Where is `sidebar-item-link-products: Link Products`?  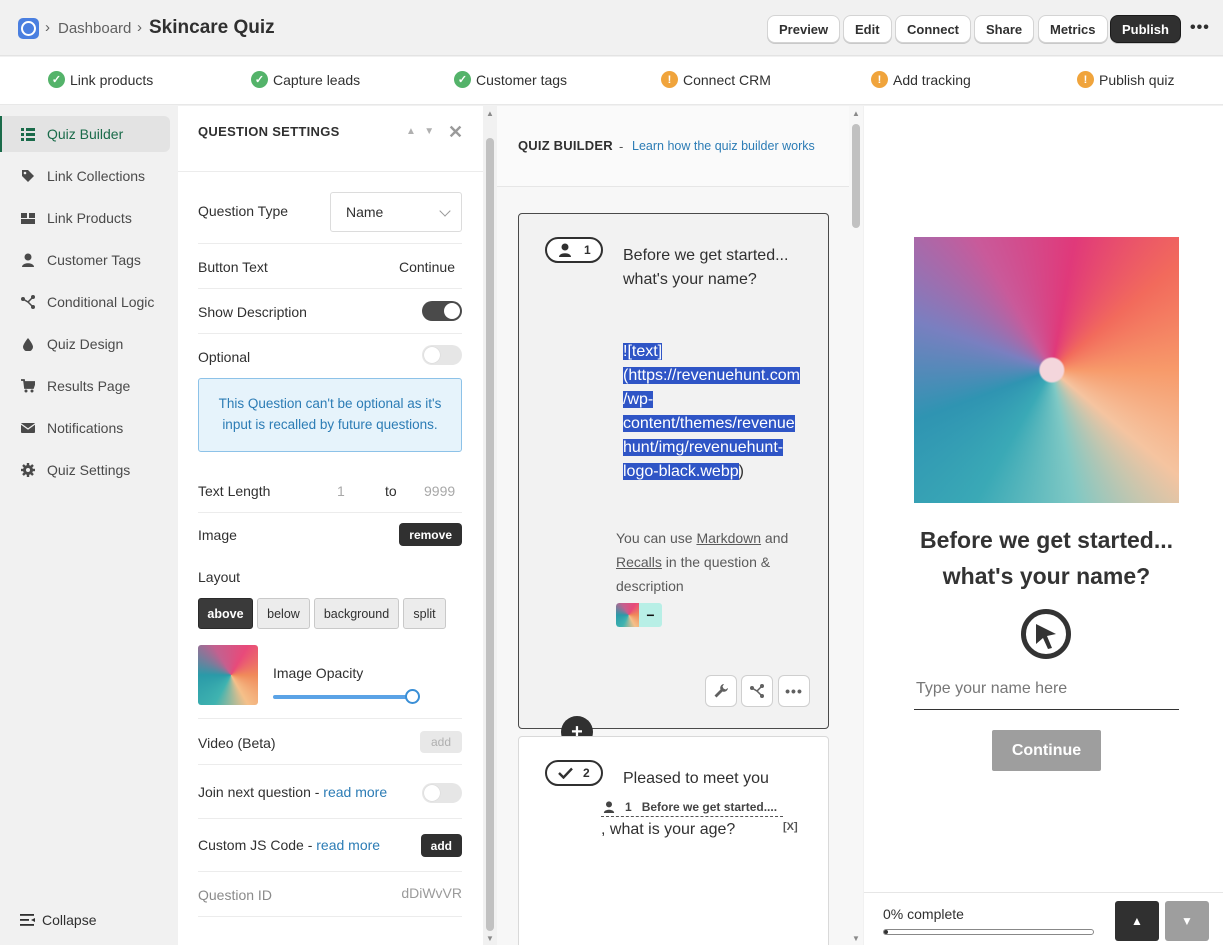
sidebar-item-link-products: Link Products is located at coordinates (85, 218).